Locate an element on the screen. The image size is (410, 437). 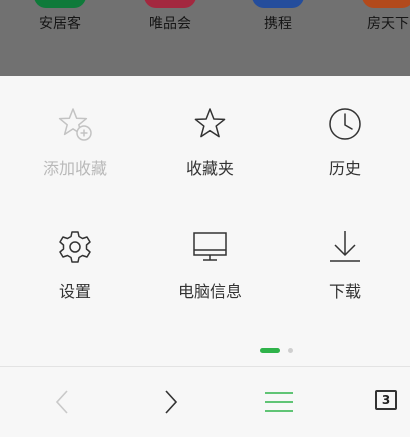
menu-bookmarks: 收藏夹 is located at coordinates (210, 156).